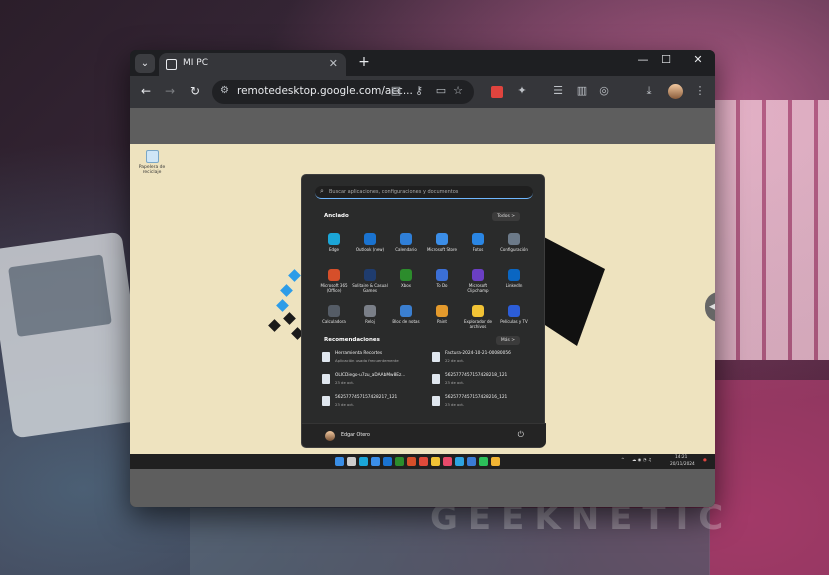  What do you see at coordinates (507, 340) in the screenshot?
I see `more-button: Más >` at bounding box center [507, 340].